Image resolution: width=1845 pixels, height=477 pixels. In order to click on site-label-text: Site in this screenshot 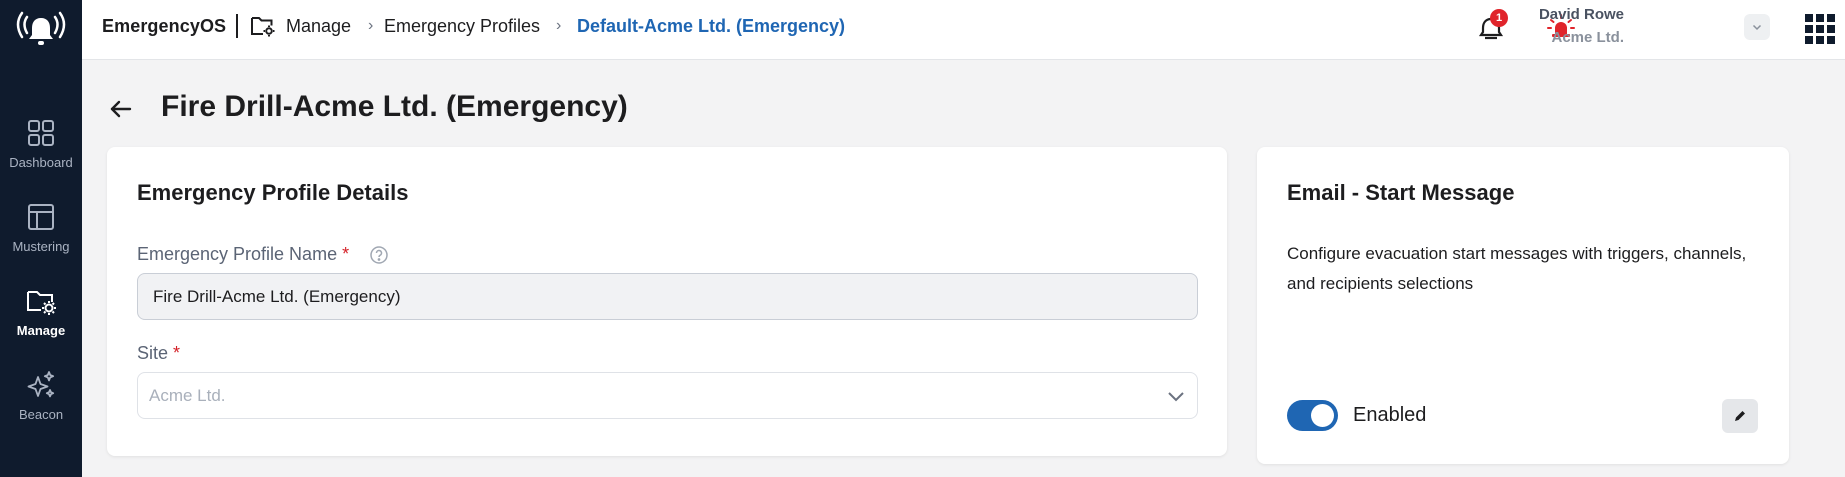, I will do `click(153, 353)`.